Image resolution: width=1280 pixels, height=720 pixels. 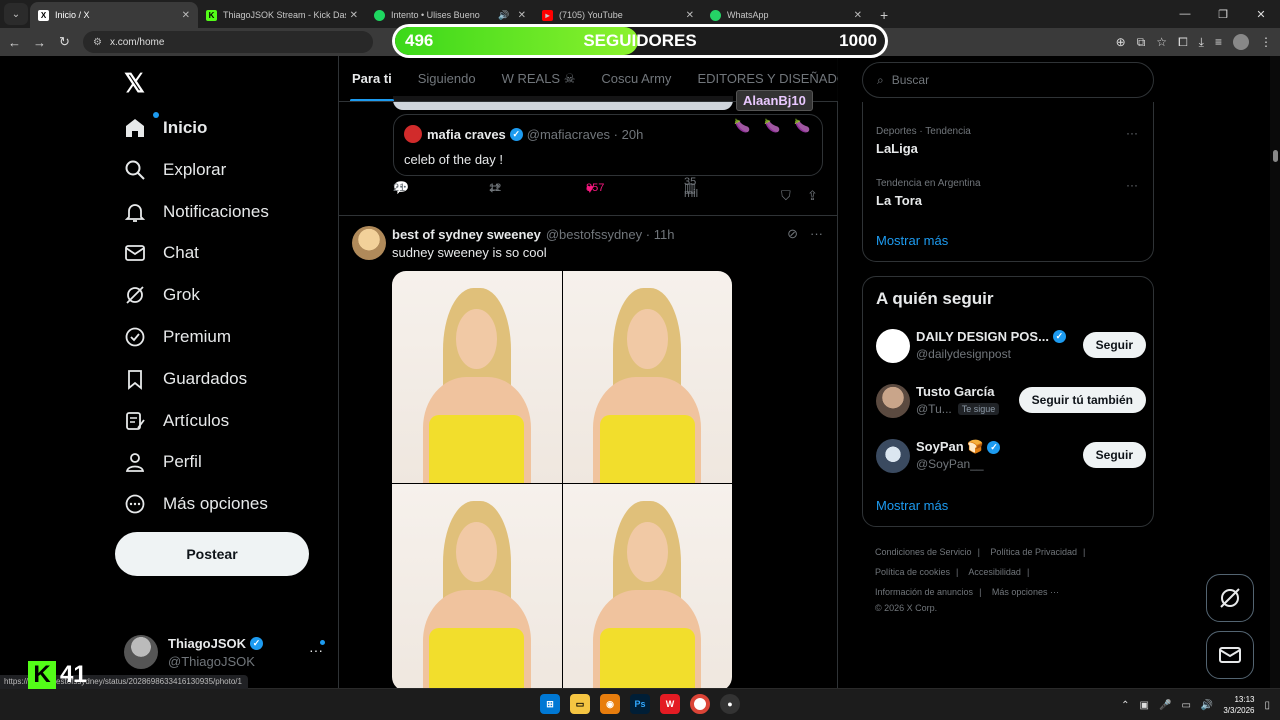 I want to click on star-icon: ☆, so click(x=1161, y=42).